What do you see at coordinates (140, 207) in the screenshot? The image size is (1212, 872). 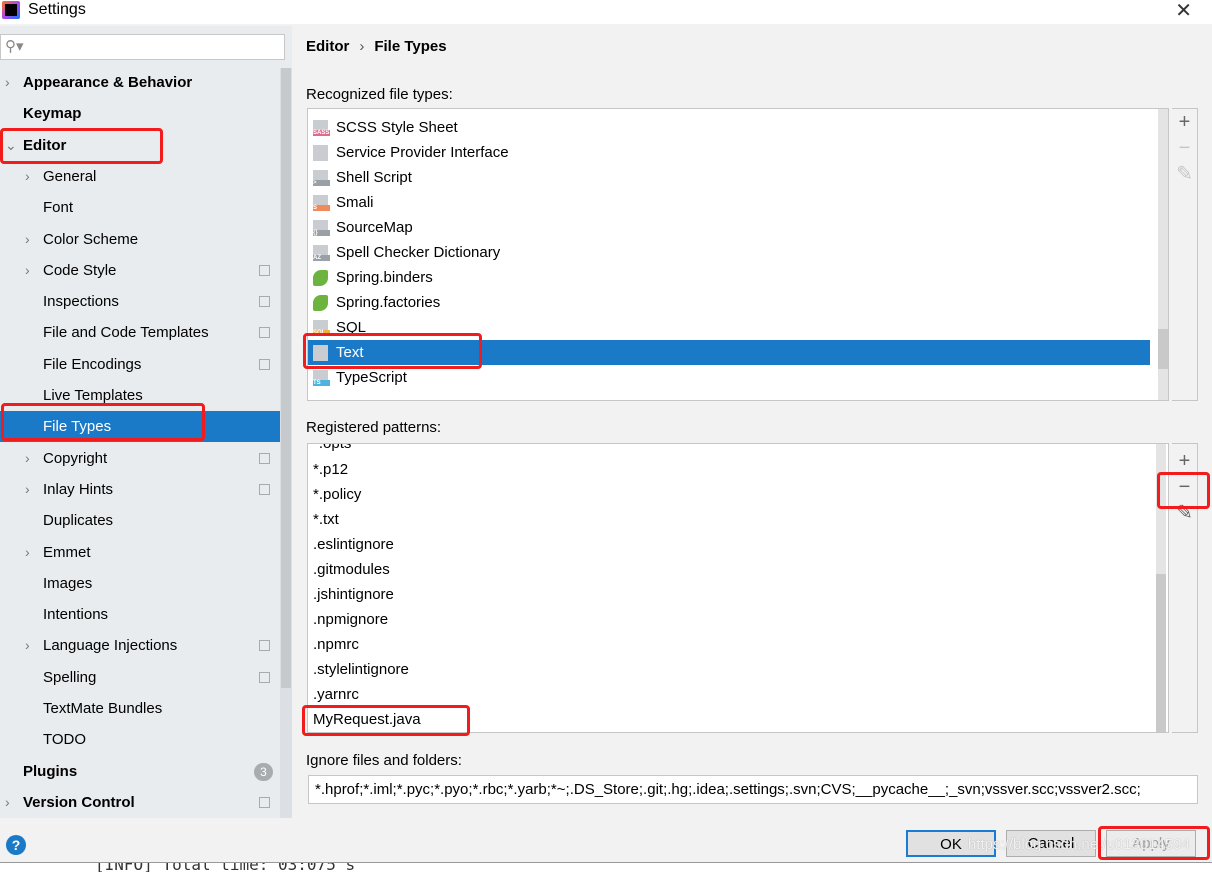 I see `sidebar-item-font: Font` at bounding box center [140, 207].